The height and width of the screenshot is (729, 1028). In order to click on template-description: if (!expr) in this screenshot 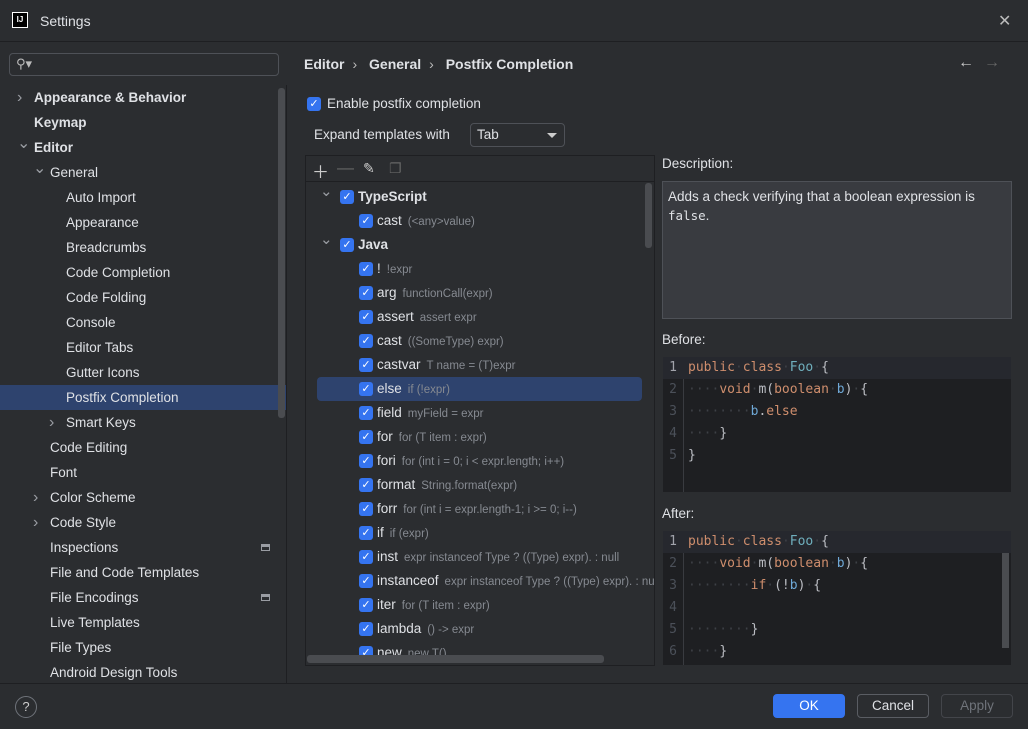, I will do `click(428, 390)`.